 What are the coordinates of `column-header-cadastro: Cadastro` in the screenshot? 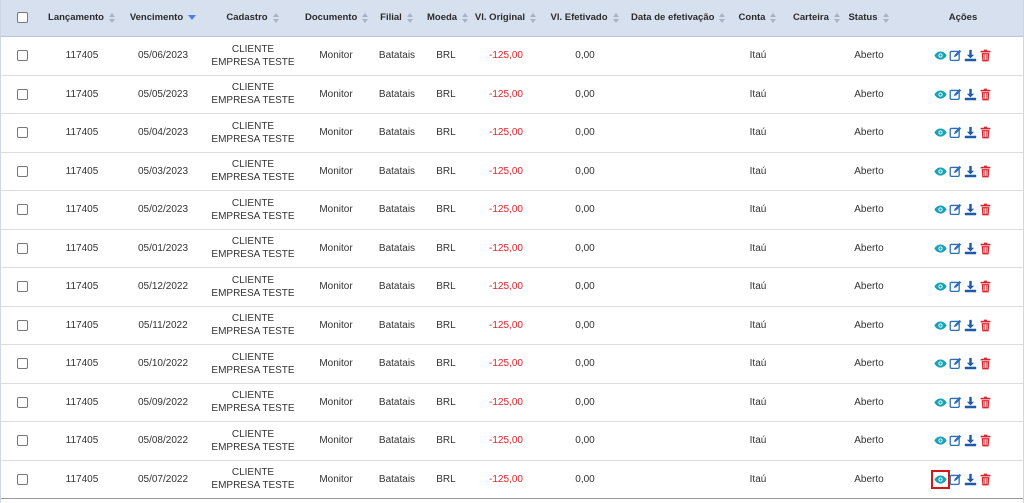 It's located at (253, 18).